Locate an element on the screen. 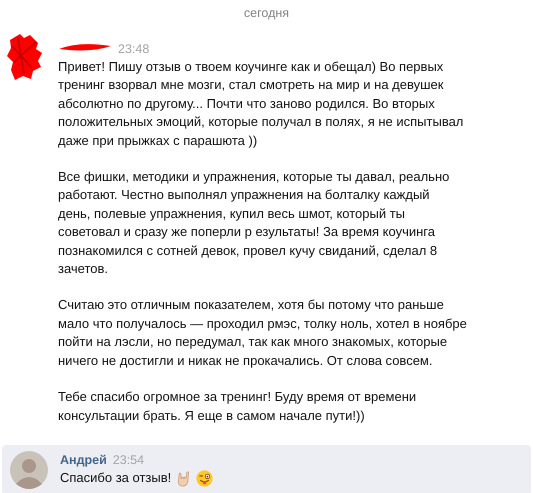 The width and height of the screenshot is (533, 493). message-text: Спасибо за отзыв! is located at coordinates (116, 477).